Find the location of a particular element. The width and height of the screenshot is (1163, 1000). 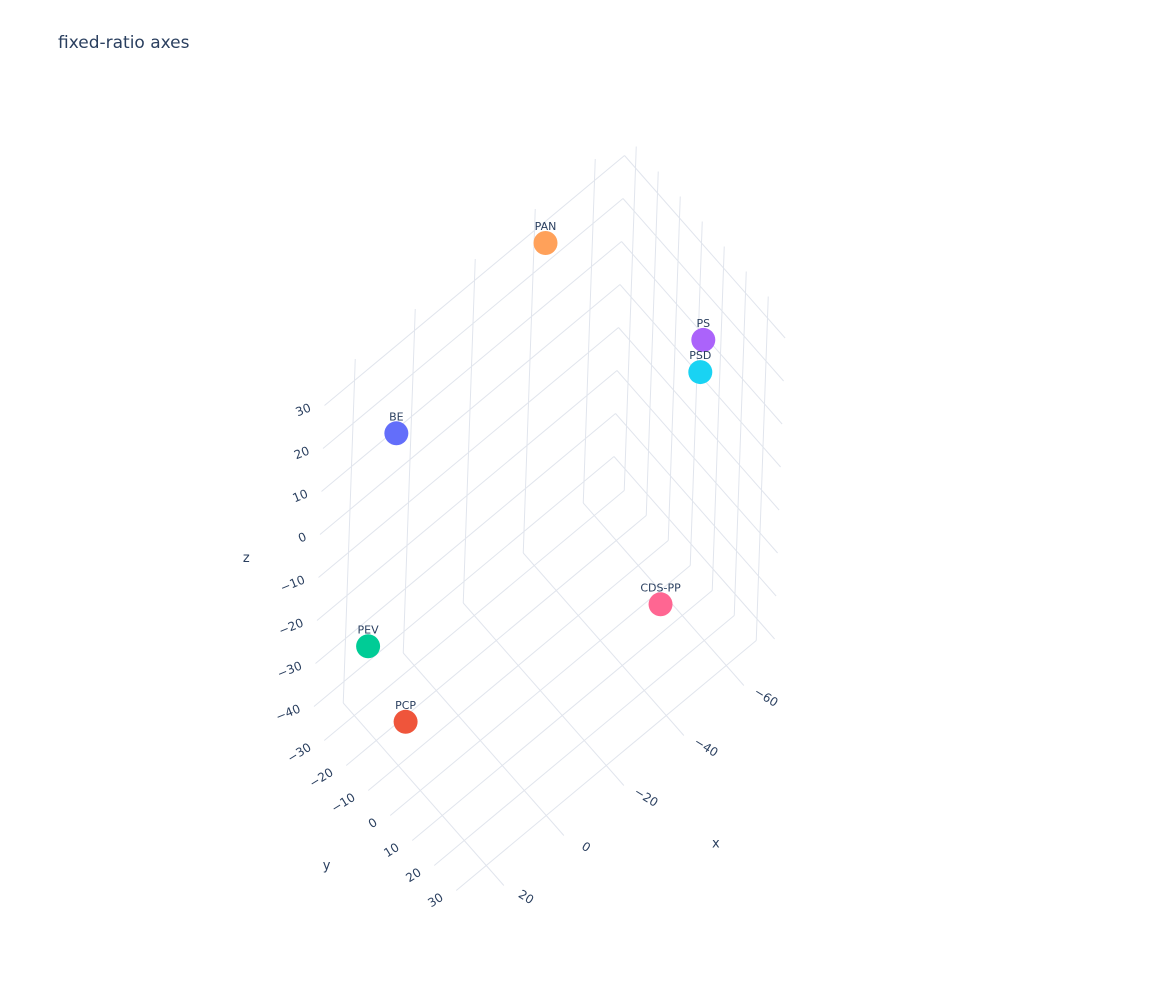

z-tick-label: −30 is located at coordinates (289, 670).